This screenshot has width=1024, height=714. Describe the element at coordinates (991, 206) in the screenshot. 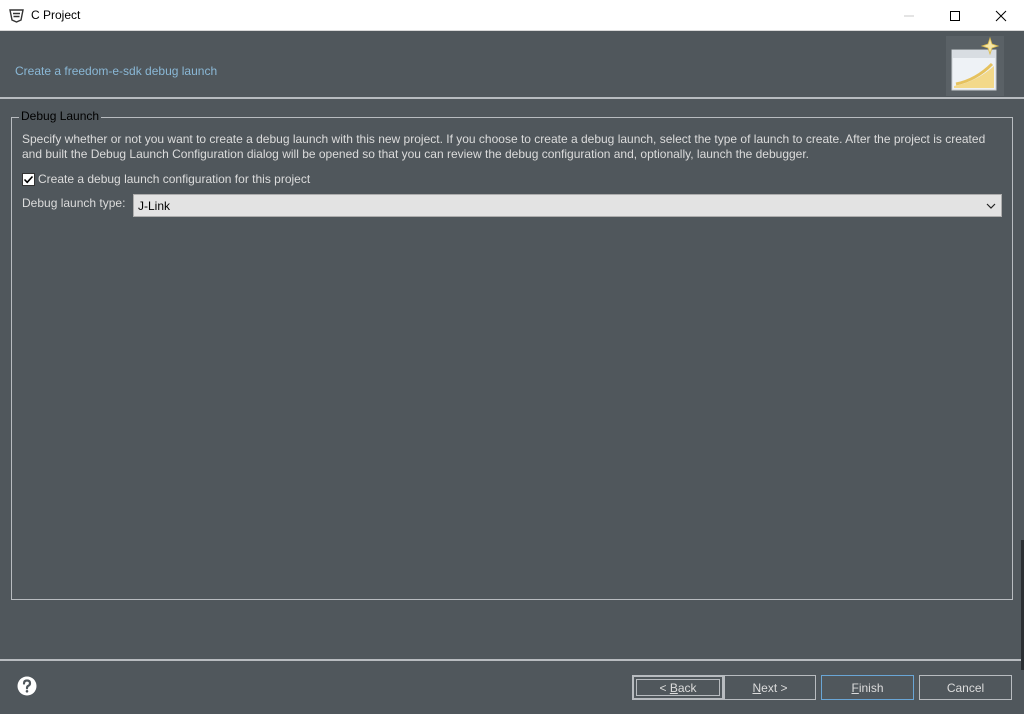

I see `chevron-down-icon` at that location.